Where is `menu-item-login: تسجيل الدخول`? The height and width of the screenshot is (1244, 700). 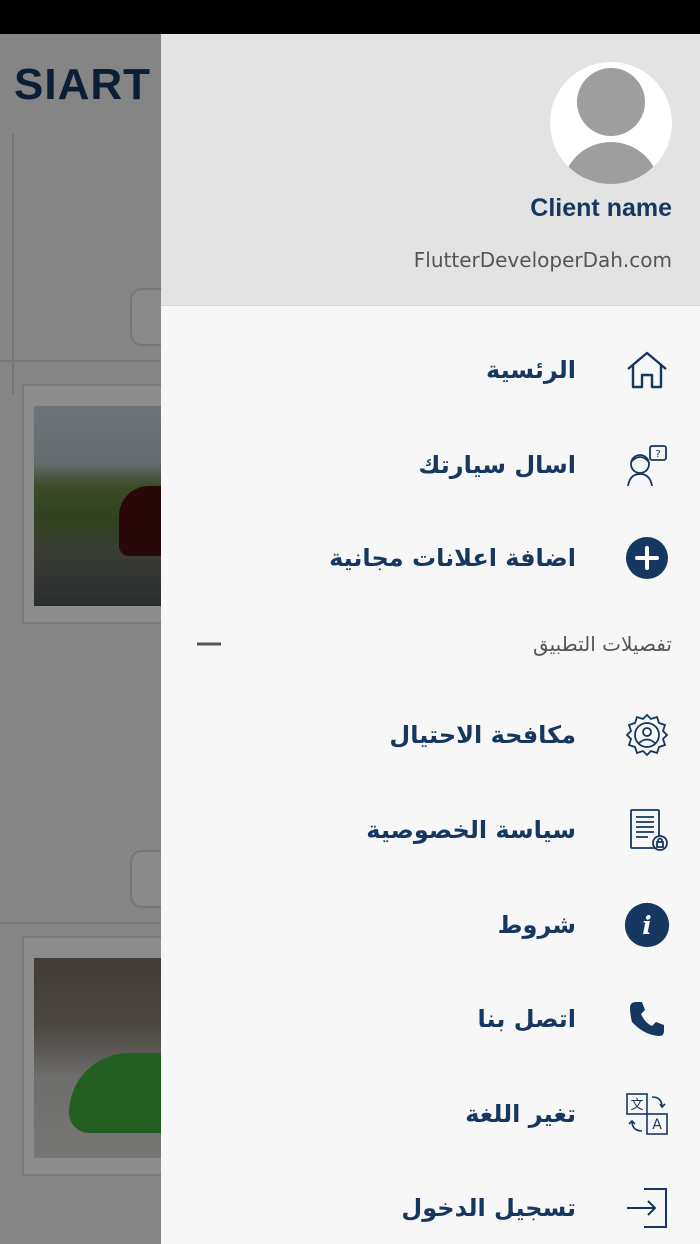
menu-item-login: تسجيل الدخول is located at coordinates (430, 1206).